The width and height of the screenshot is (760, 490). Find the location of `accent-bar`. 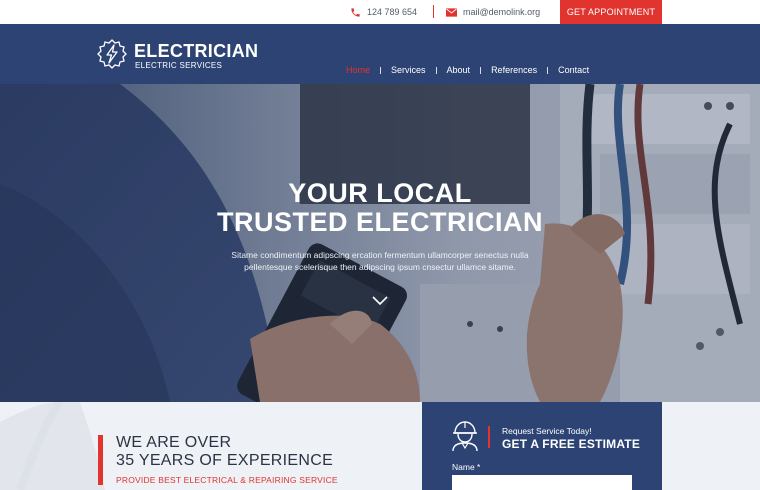

accent-bar is located at coordinates (100, 460).